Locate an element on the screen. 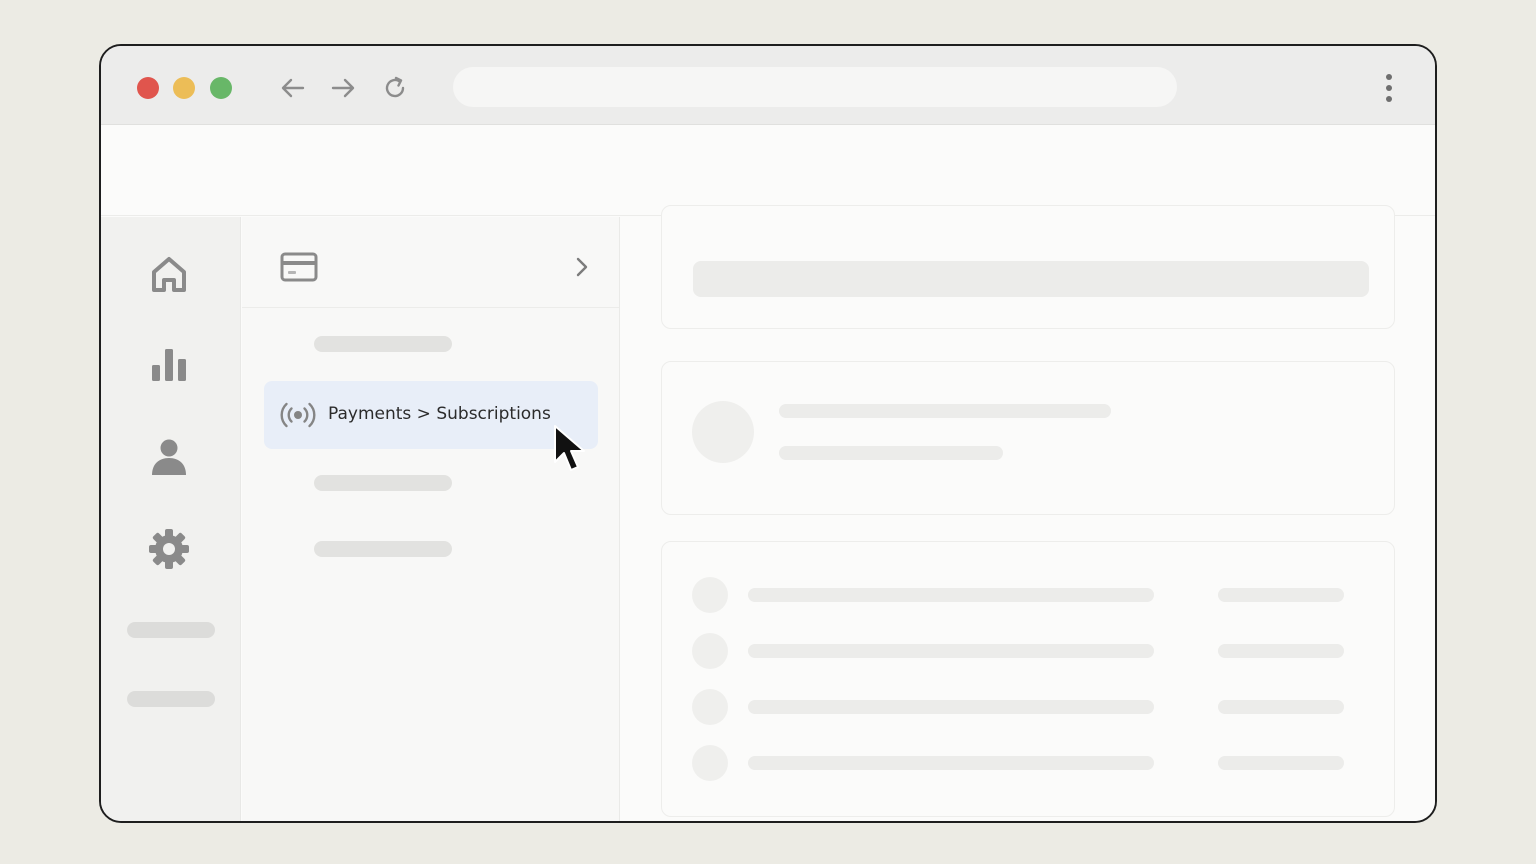 This screenshot has width=1536, height=864. sidebar-item-analytics is located at coordinates (169, 365).